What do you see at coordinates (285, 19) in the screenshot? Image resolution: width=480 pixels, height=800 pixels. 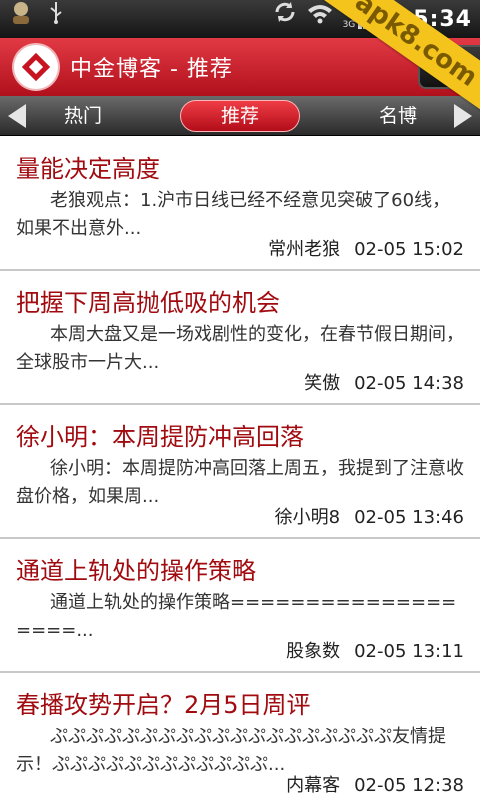 I see `sync-icon` at bounding box center [285, 19].